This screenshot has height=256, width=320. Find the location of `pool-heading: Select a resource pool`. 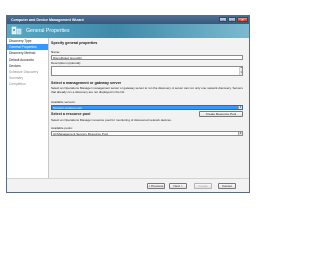

pool-heading: Select a resource pool is located at coordinates (71, 114).